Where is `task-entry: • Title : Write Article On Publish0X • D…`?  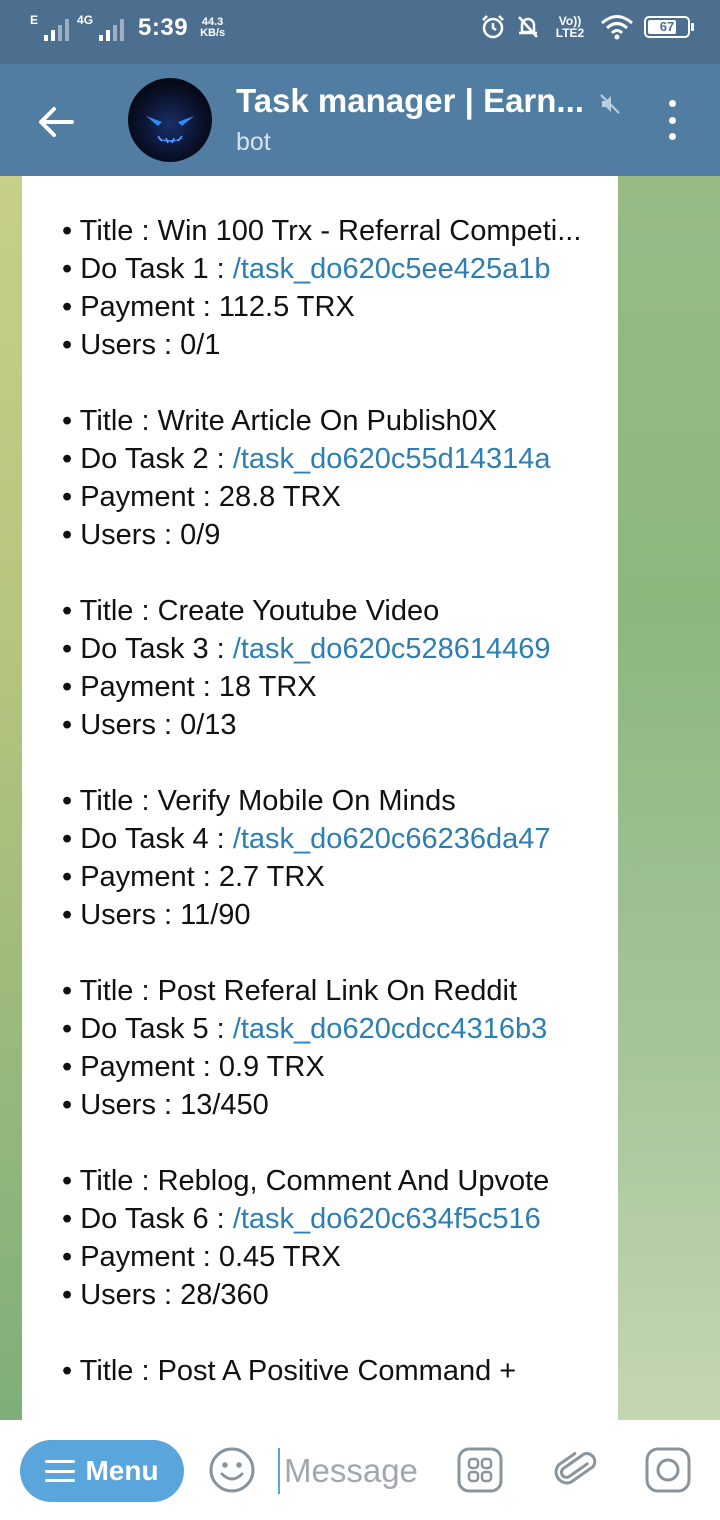 task-entry: • Title : Write Article On Publish0X • D… is located at coordinates (327, 478).